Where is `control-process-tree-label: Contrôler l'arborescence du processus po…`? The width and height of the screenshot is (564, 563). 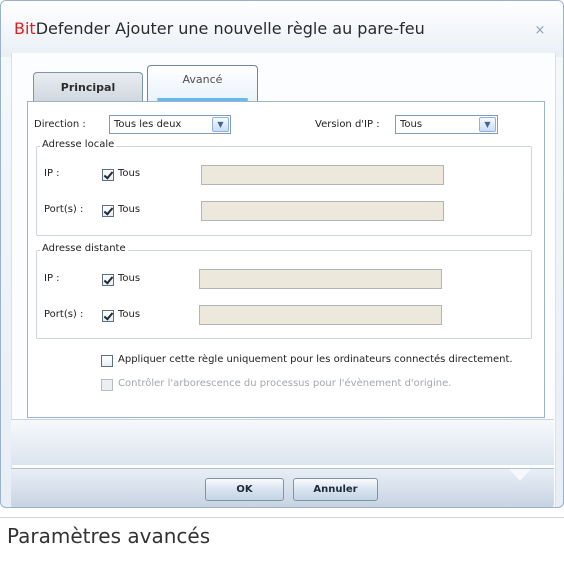 control-process-tree-label: Contrôler l'arborescence du processus po… is located at coordinates (285, 383).